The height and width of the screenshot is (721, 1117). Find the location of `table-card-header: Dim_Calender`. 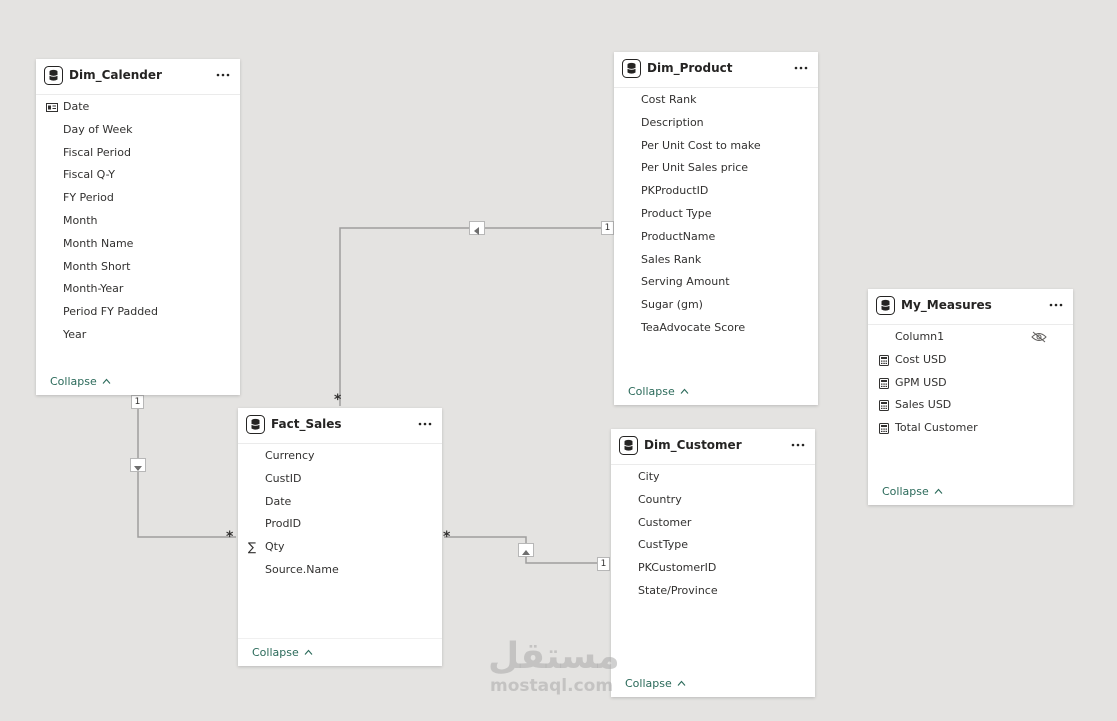

table-card-header: Dim_Calender is located at coordinates (138, 77).